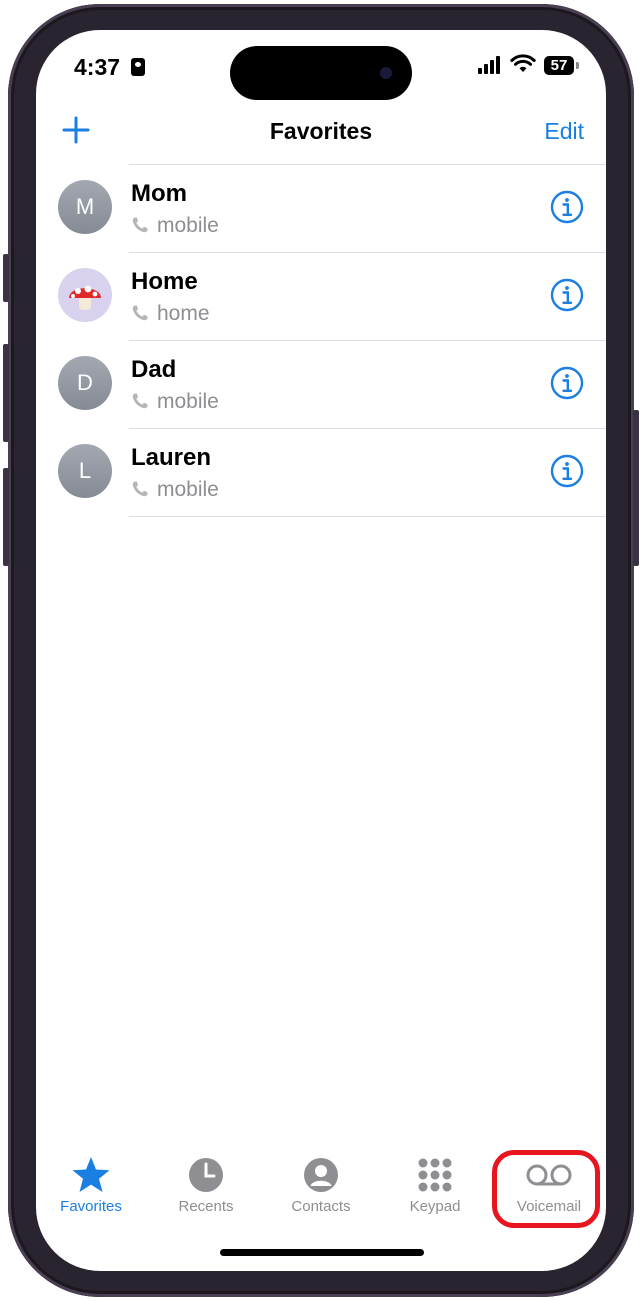  What do you see at coordinates (6, 517) in the screenshot?
I see `volume-down-button` at bounding box center [6, 517].